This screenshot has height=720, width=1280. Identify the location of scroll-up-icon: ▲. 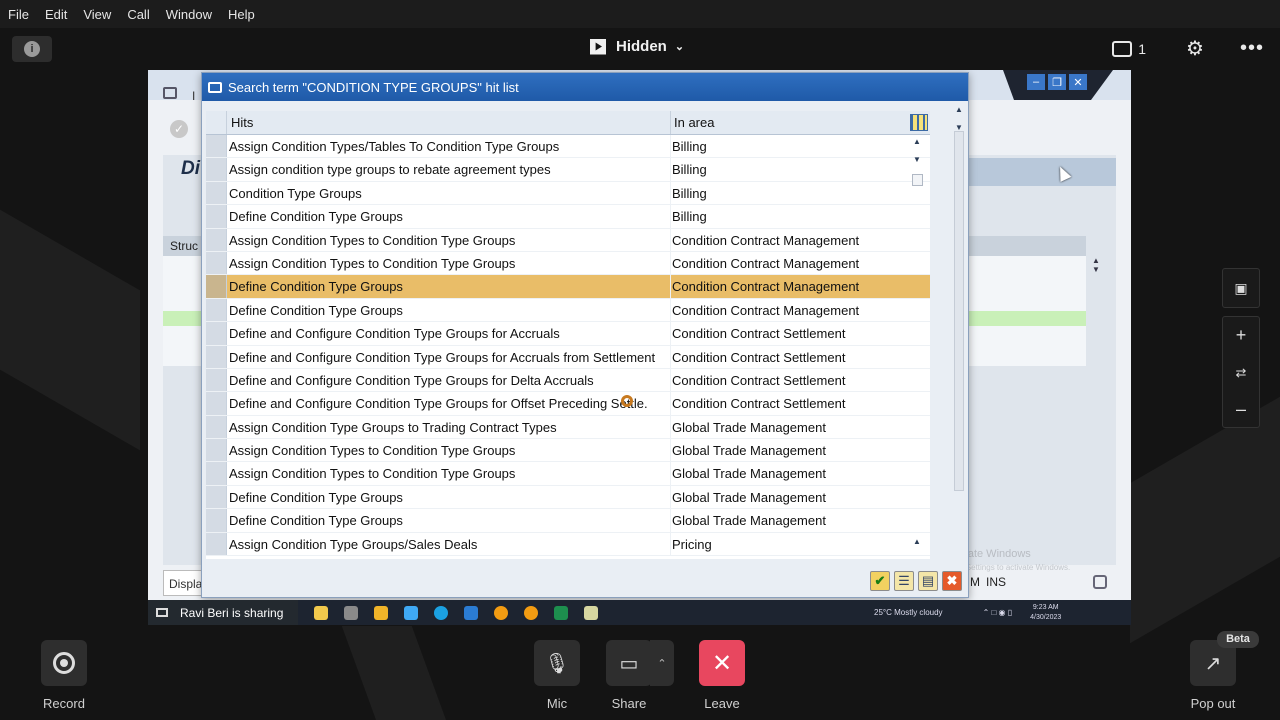
(959, 109).